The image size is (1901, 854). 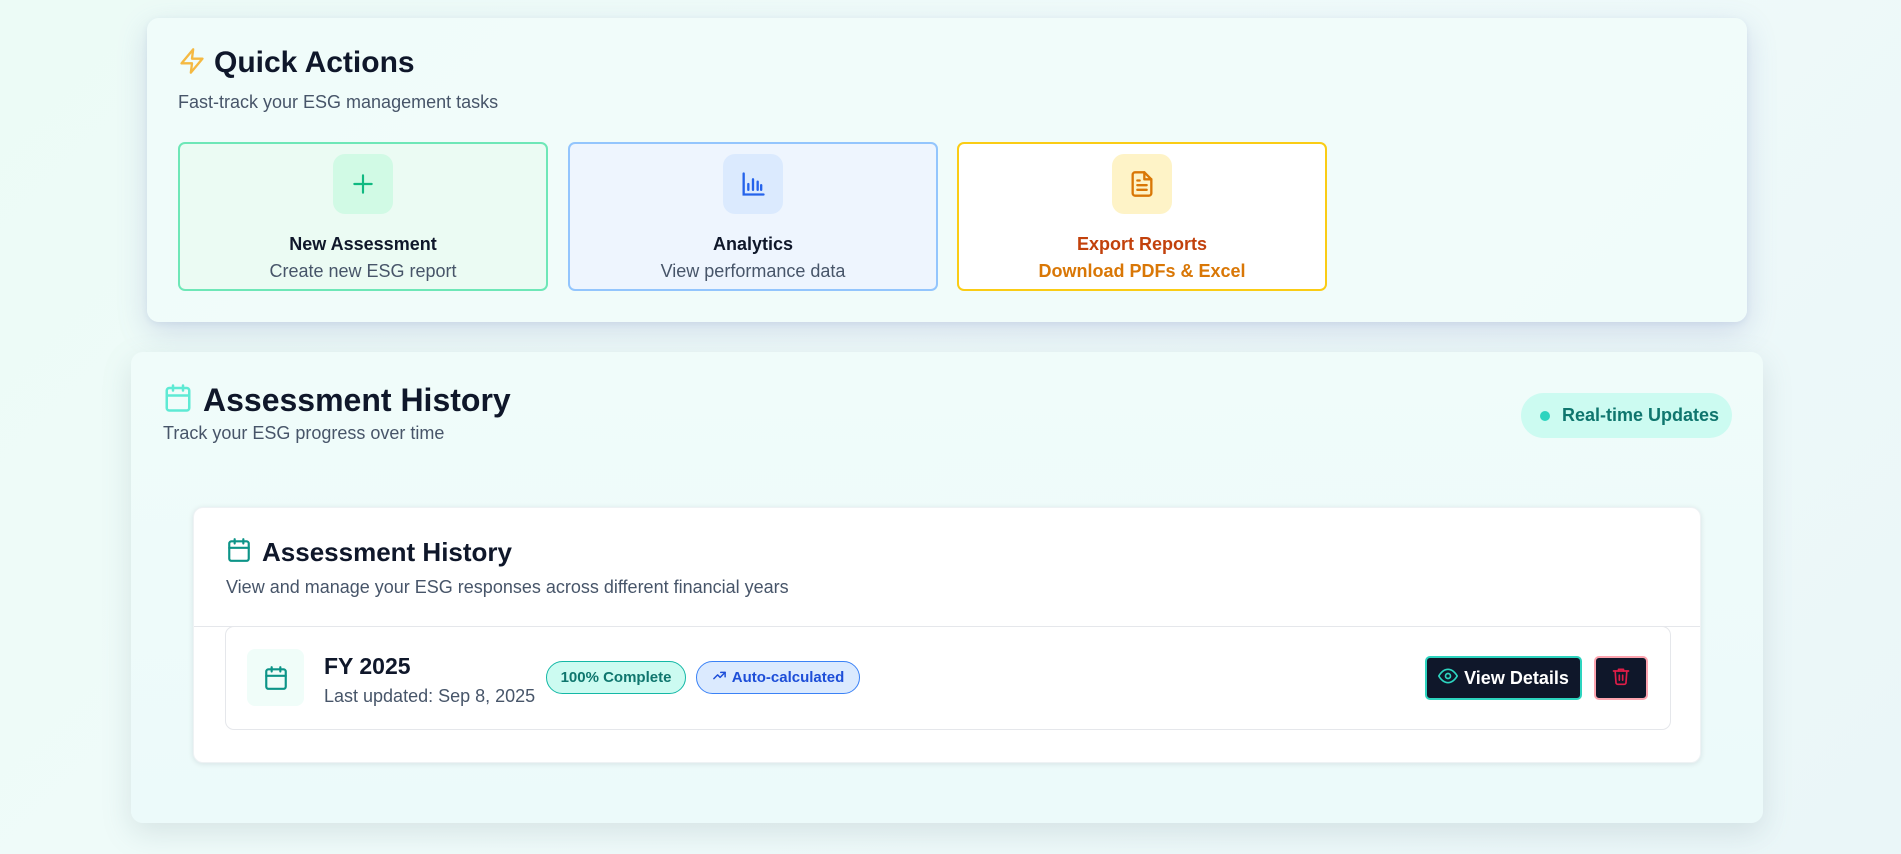 I want to click on trending-up-icon, so click(x=719, y=677).